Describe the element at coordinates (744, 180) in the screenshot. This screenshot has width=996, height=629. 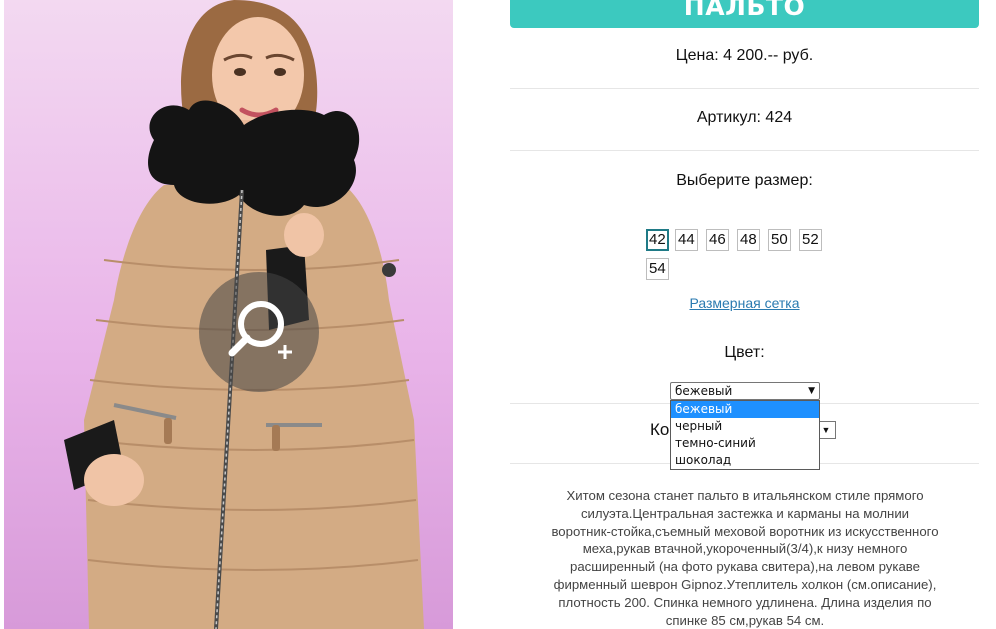
I see `size-label: Выберите размер:` at that location.